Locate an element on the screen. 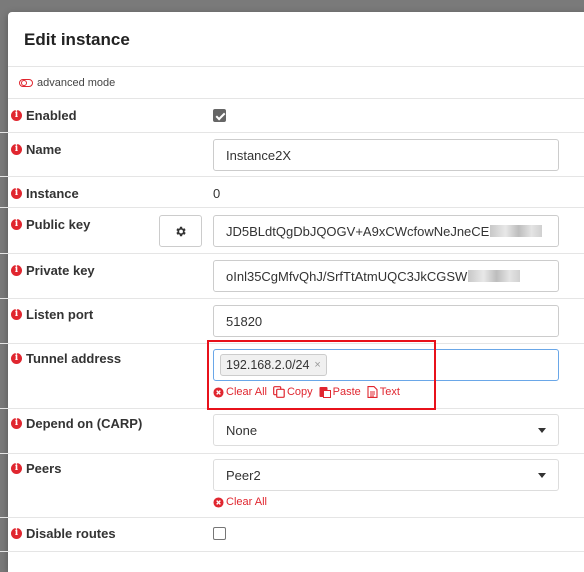  instance-value: 0 is located at coordinates (217, 193).